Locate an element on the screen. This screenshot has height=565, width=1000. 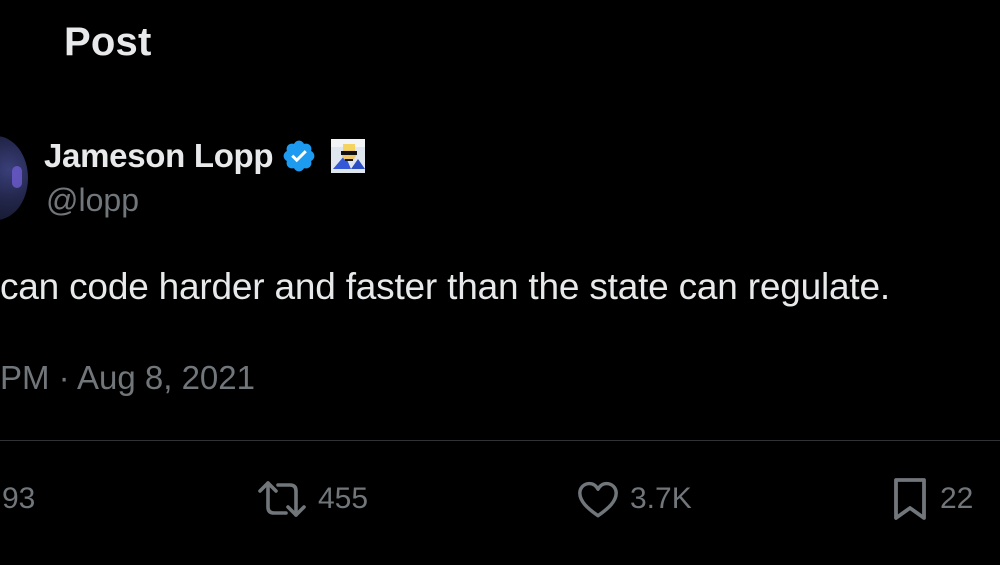
repost-count: 455 is located at coordinates (343, 498).